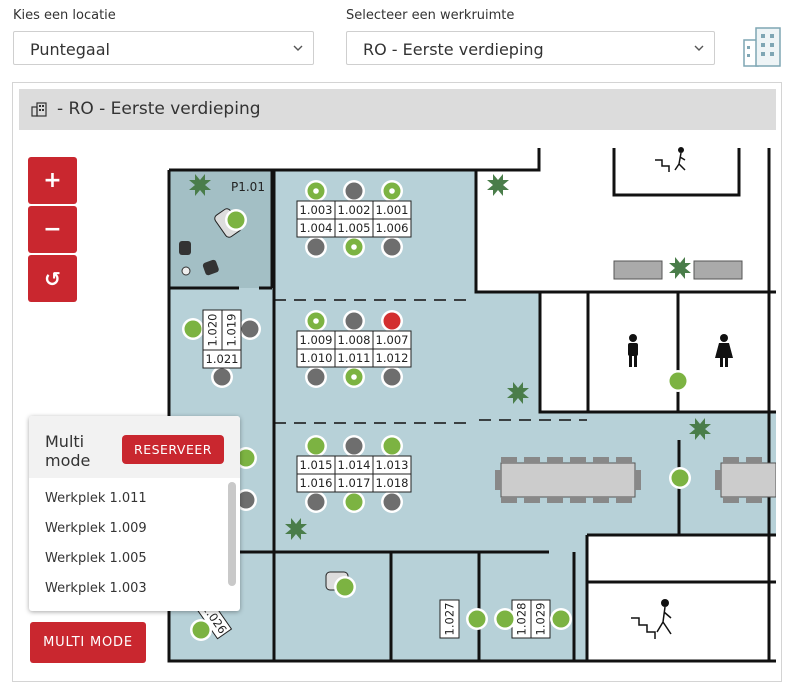  I want to click on desk-label: 1.008, so click(354, 340).